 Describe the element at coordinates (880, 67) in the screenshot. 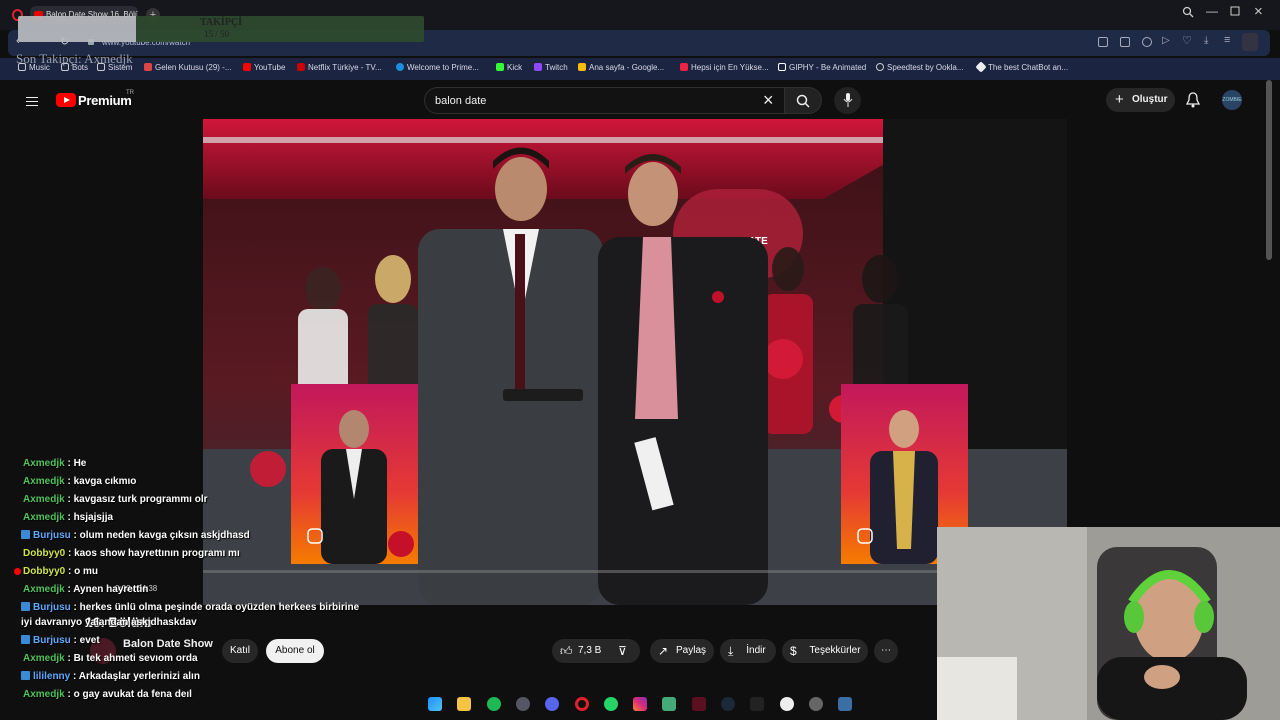

I see `speedtest-icon` at that location.